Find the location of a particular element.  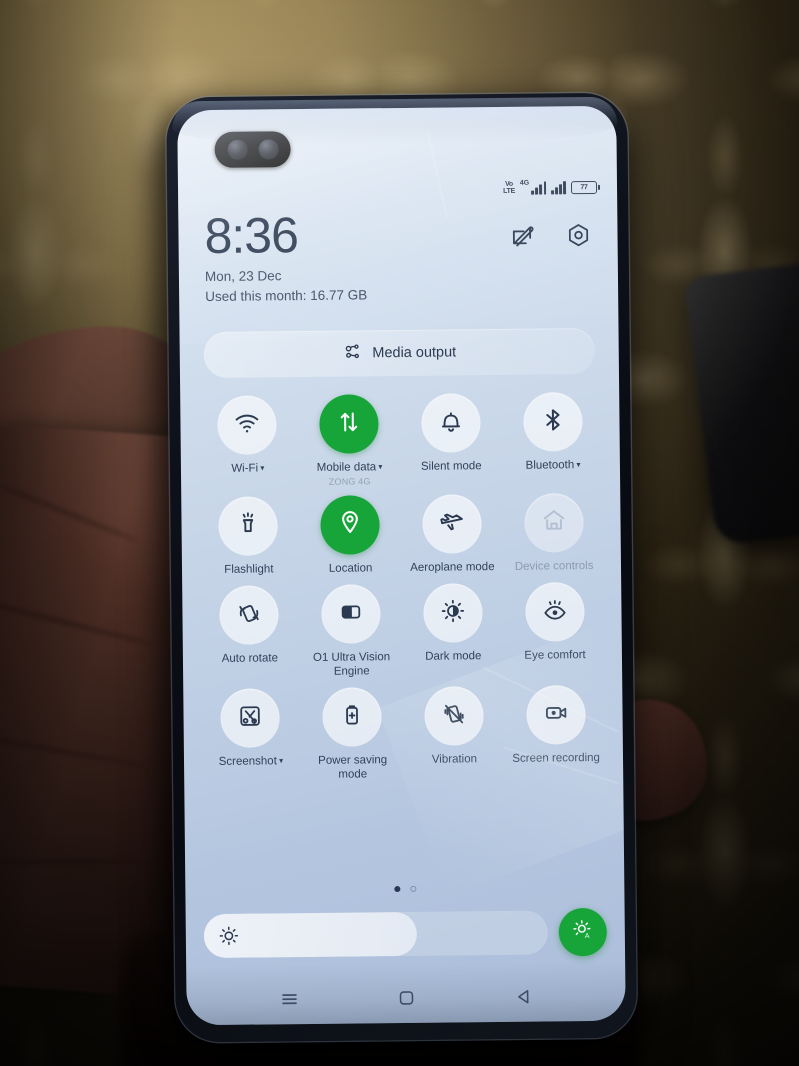

screenshot-scissors-icon is located at coordinates (250, 718).